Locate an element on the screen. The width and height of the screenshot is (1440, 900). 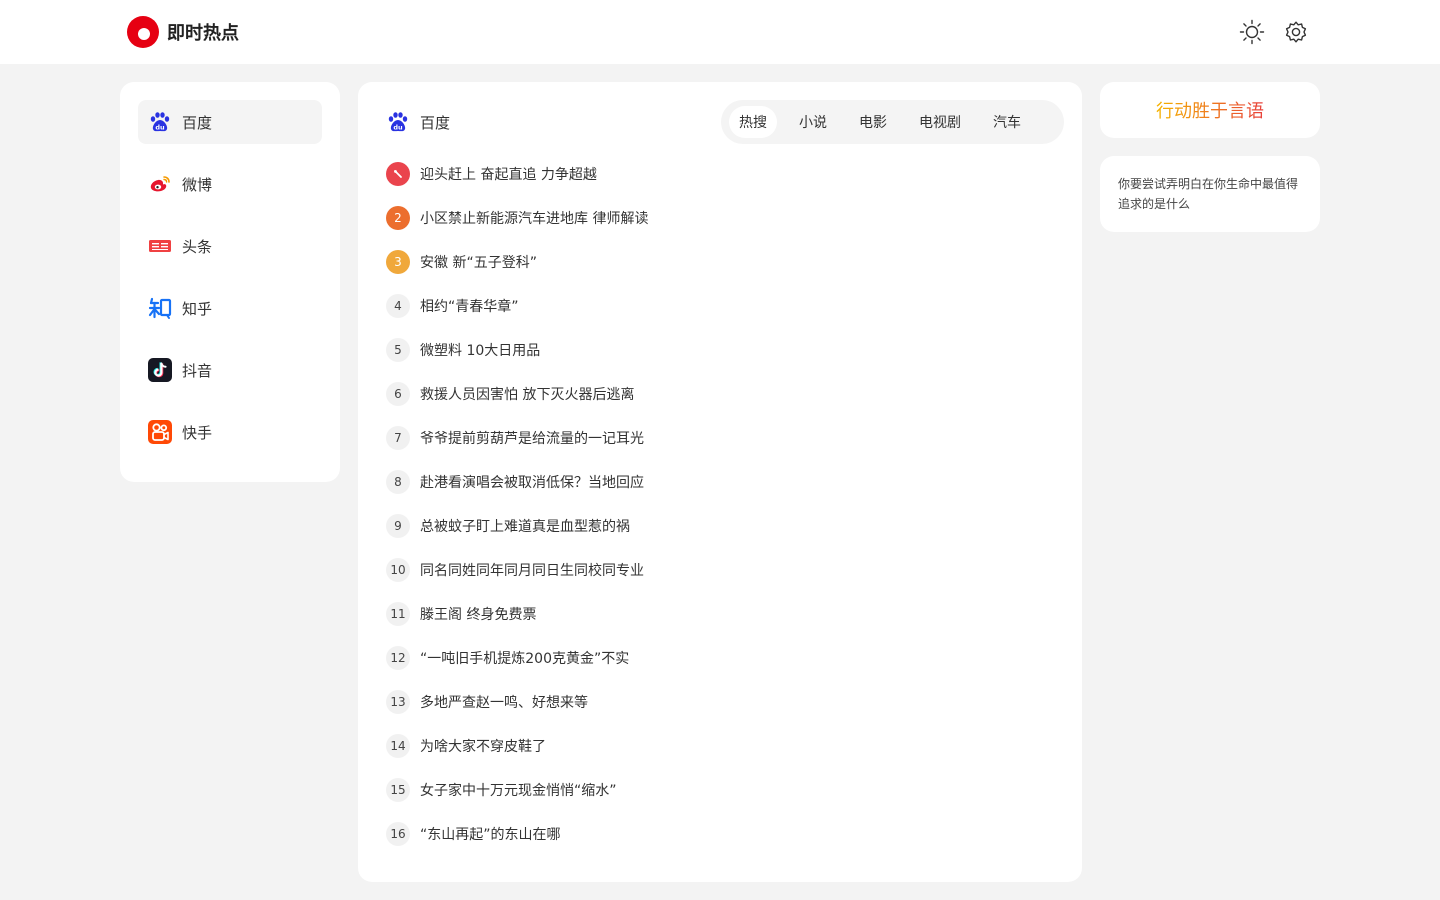
gear-icon is located at coordinates (1296, 32).